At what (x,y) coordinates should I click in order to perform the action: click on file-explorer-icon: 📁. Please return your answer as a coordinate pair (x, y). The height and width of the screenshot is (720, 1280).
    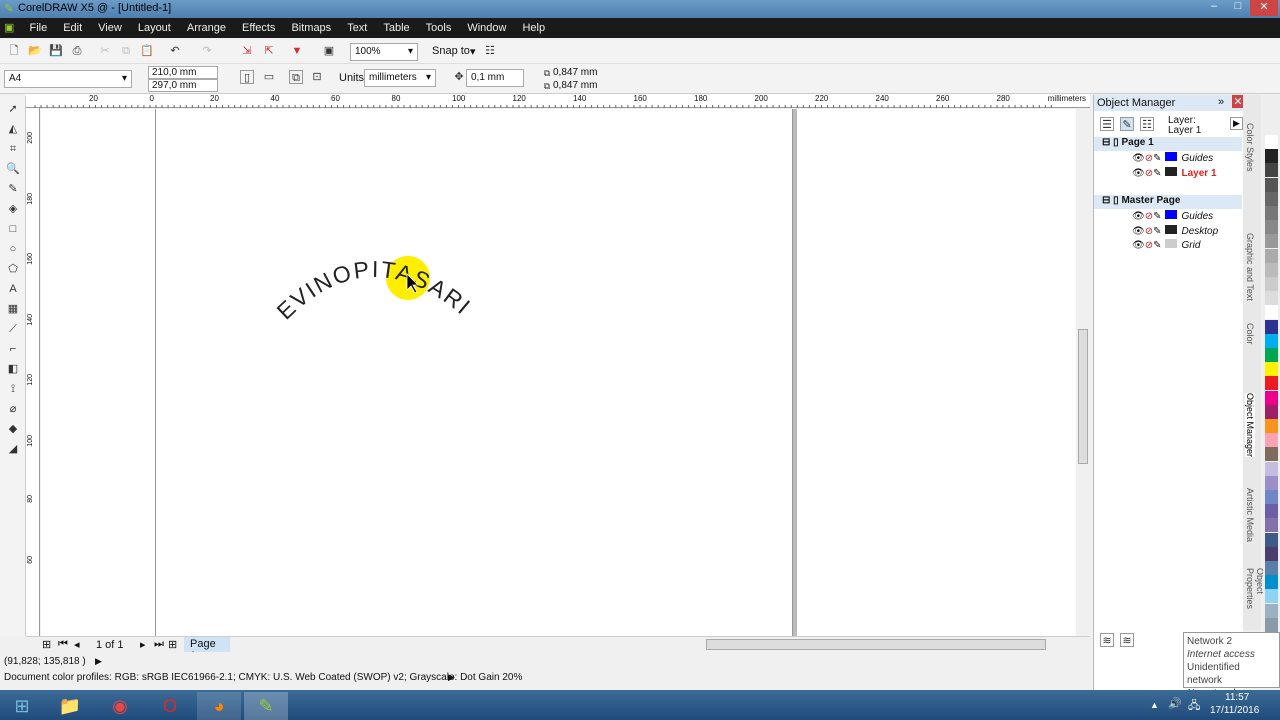
    Looking at the image, I should click on (70, 706).